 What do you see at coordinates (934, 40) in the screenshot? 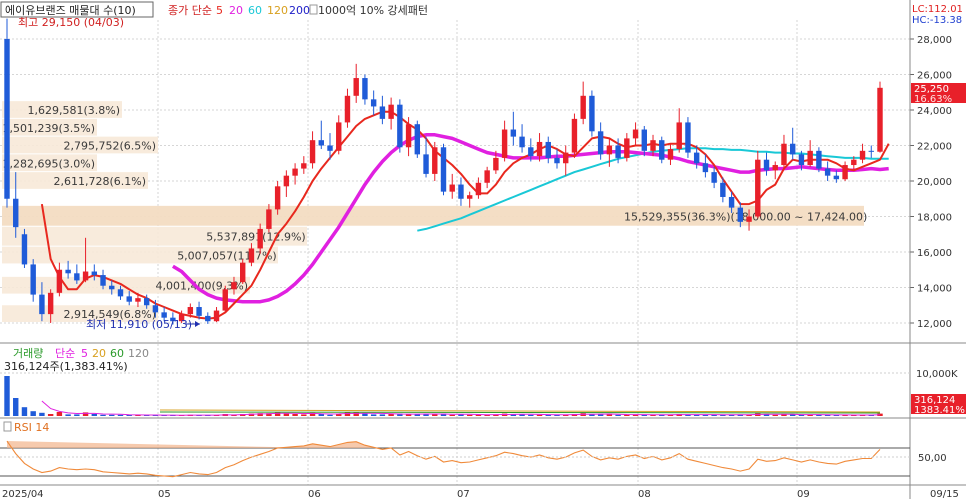
I see `price-tick-label: 28,000` at bounding box center [934, 40].